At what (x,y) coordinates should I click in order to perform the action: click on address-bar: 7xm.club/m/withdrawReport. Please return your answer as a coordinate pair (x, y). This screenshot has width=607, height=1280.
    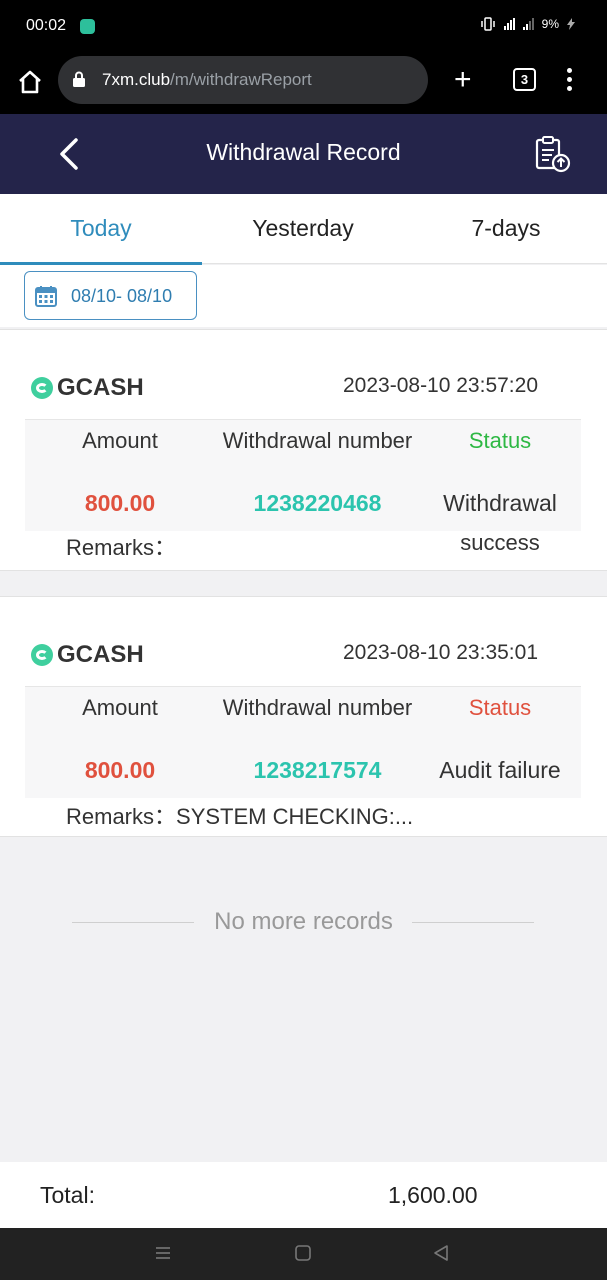
    Looking at the image, I should click on (243, 80).